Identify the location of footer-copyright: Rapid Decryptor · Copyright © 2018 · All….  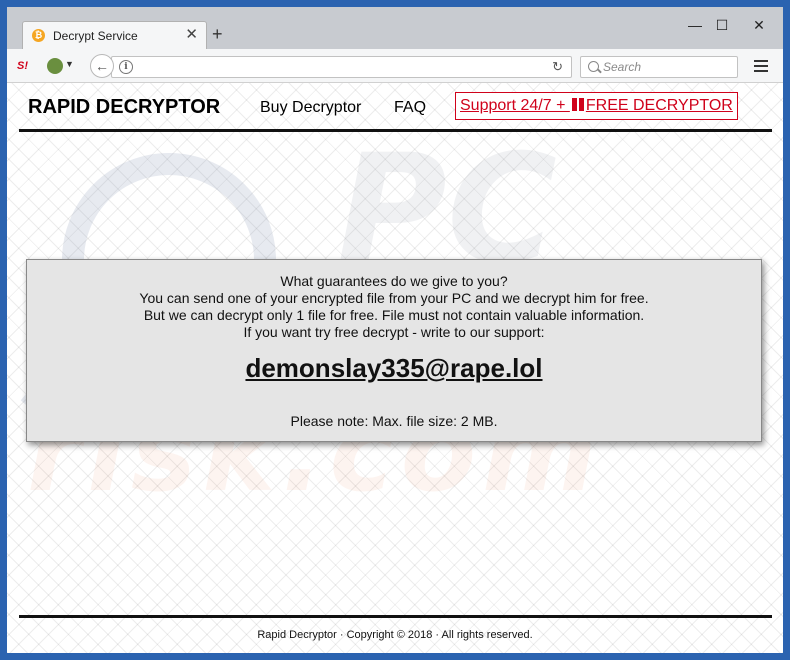
(395, 635).